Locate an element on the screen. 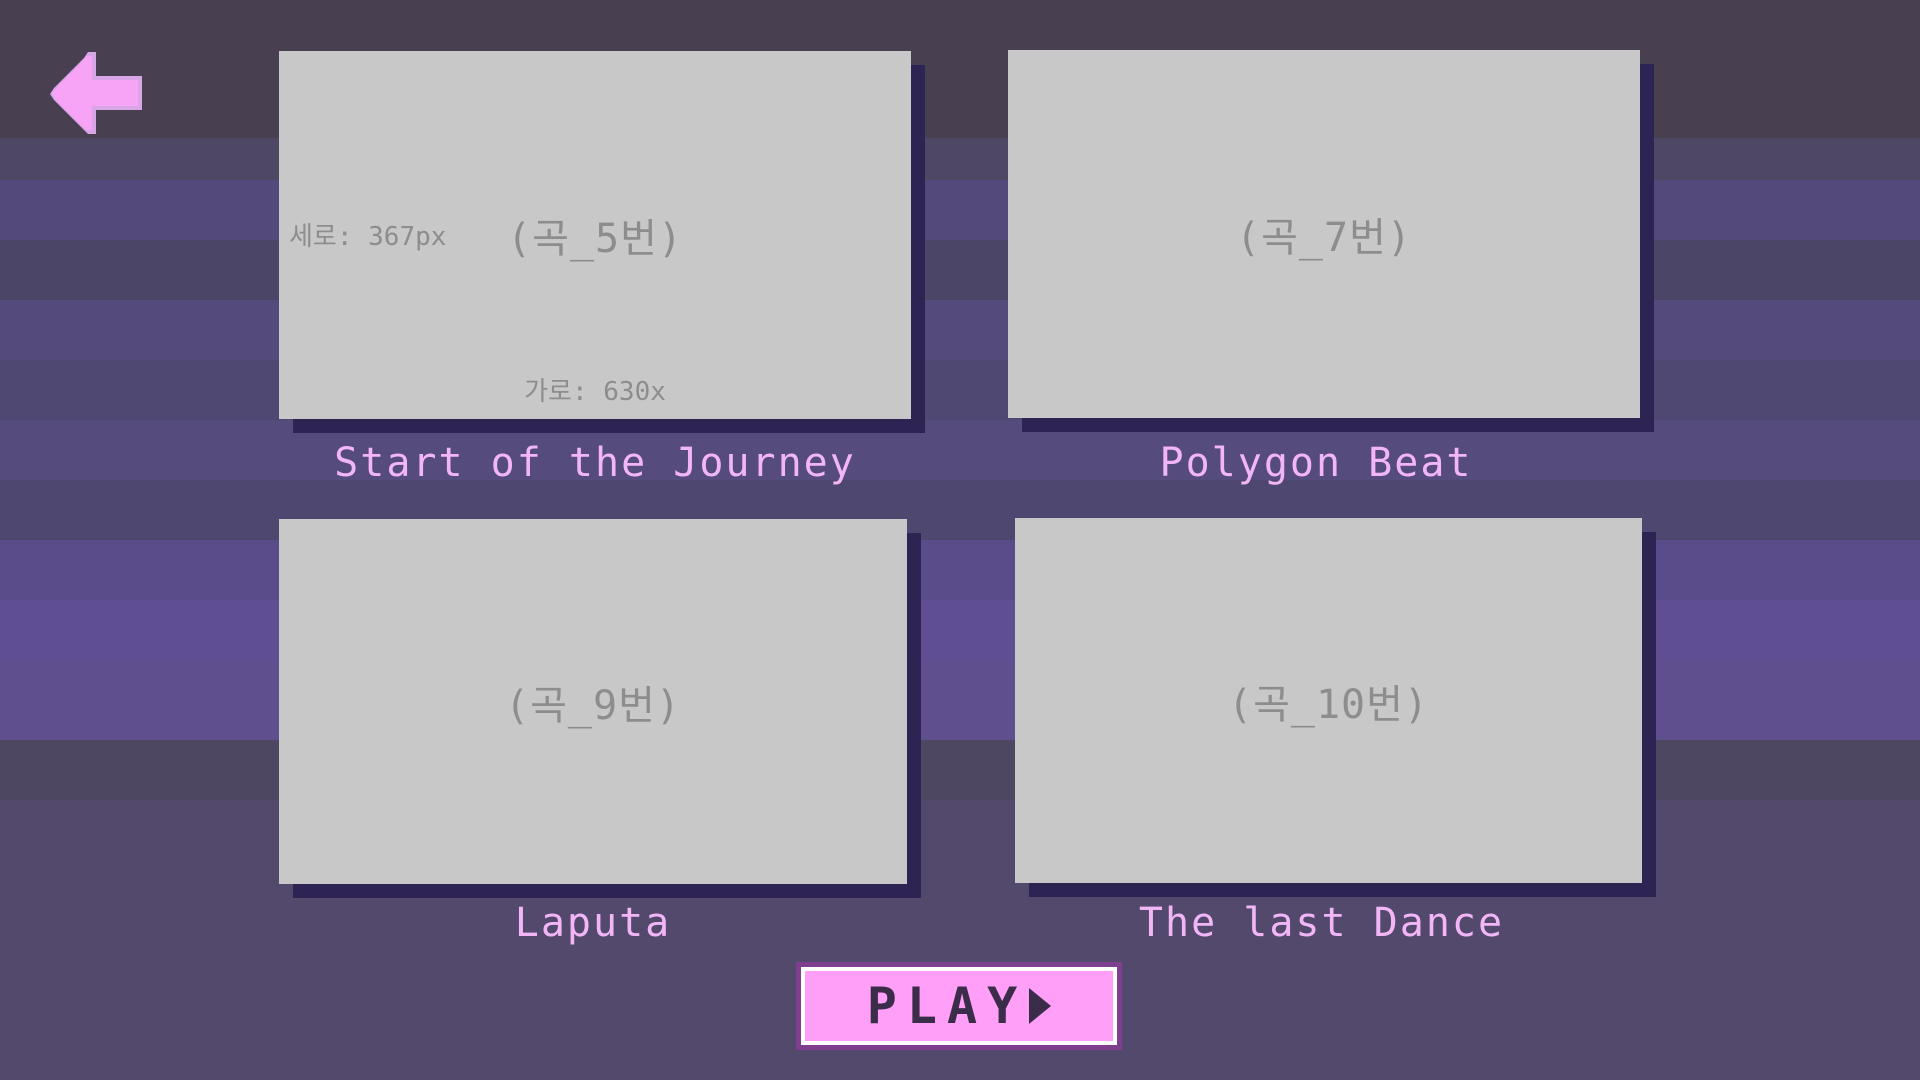  cover-placeholder-label: (곡_7번) is located at coordinates (1324, 238).